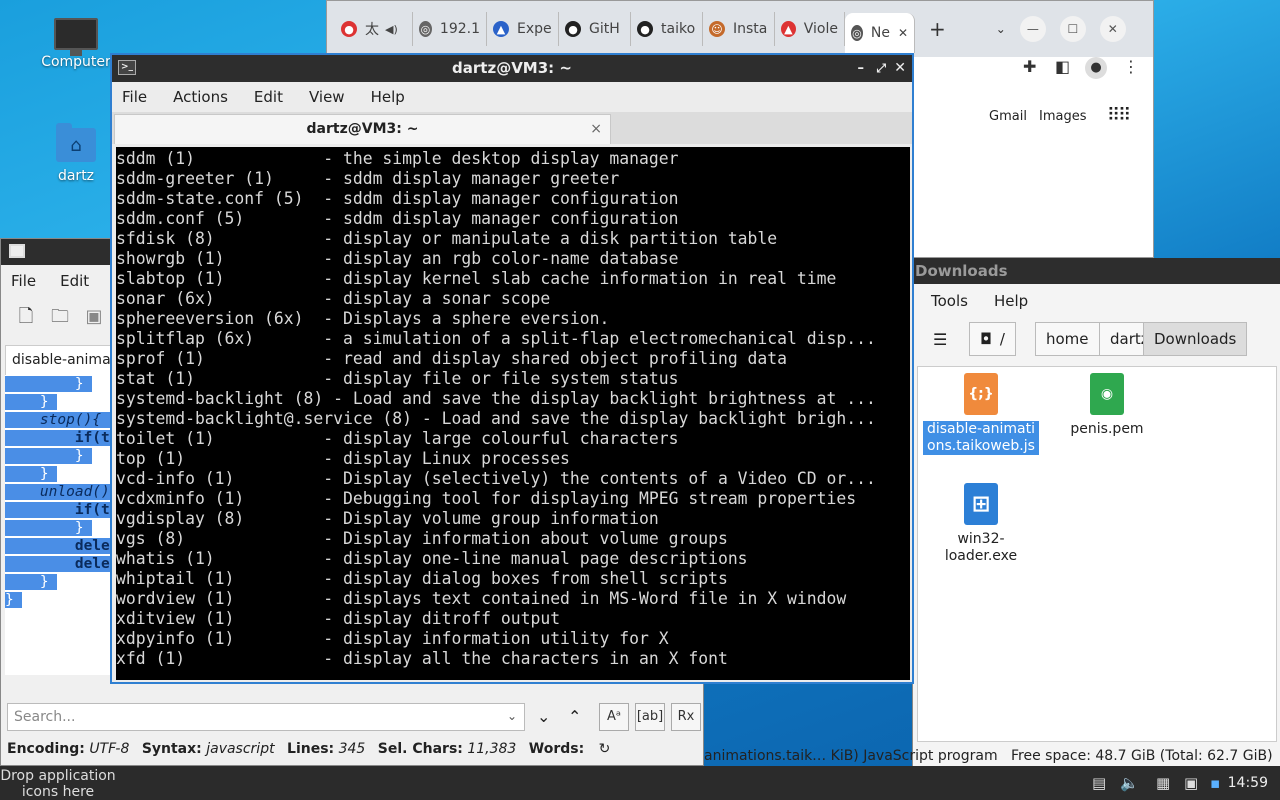 Image resolution: width=1280 pixels, height=800 pixels. I want to click on notification-icon: ▪, so click(1215, 783).